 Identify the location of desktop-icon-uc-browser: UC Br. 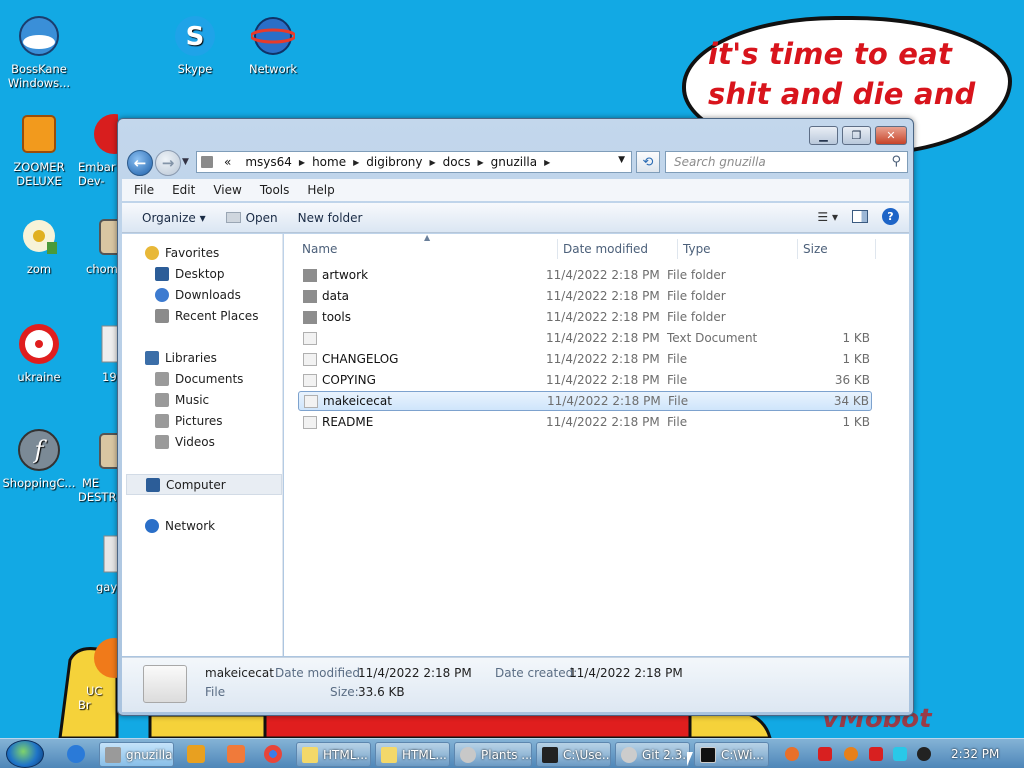
(98, 674).